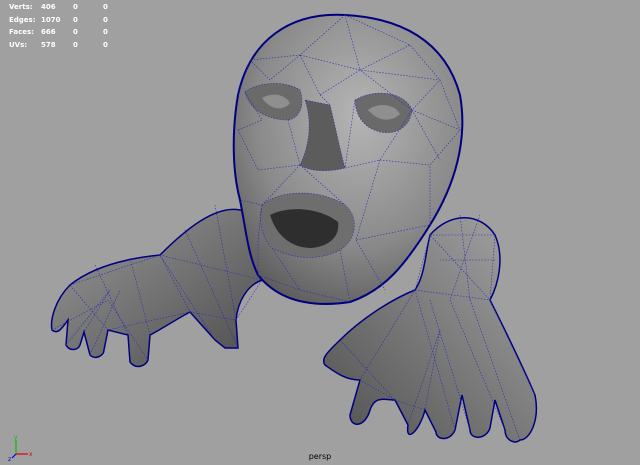 This screenshot has height=465, width=640. Describe the element at coordinates (66, 32) in the screenshot. I see `hud-row-faces: Faces: 666 0 0` at that location.